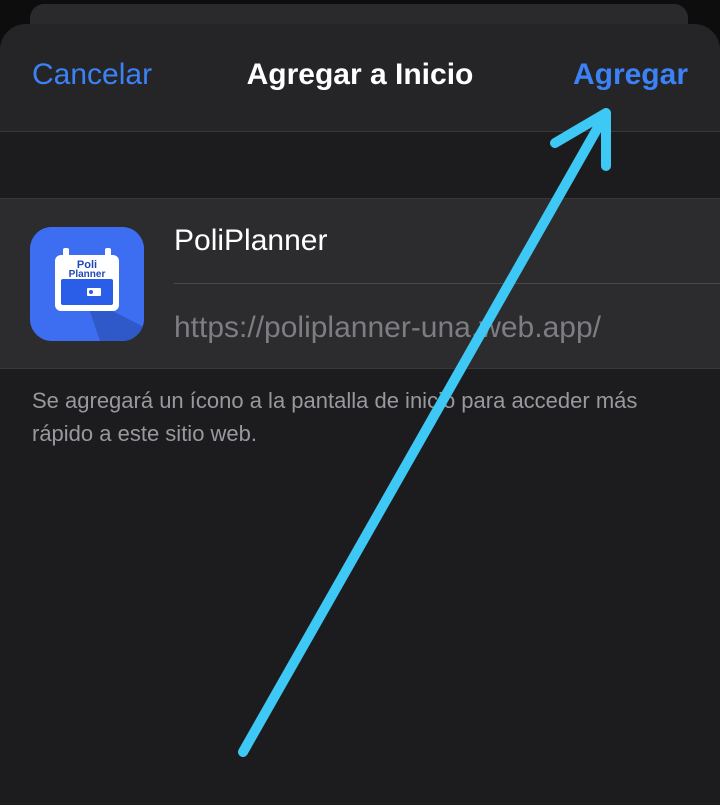  I want to click on navigation-bar: Cancelar Agregar a Inicio Agregar, so click(360, 78).